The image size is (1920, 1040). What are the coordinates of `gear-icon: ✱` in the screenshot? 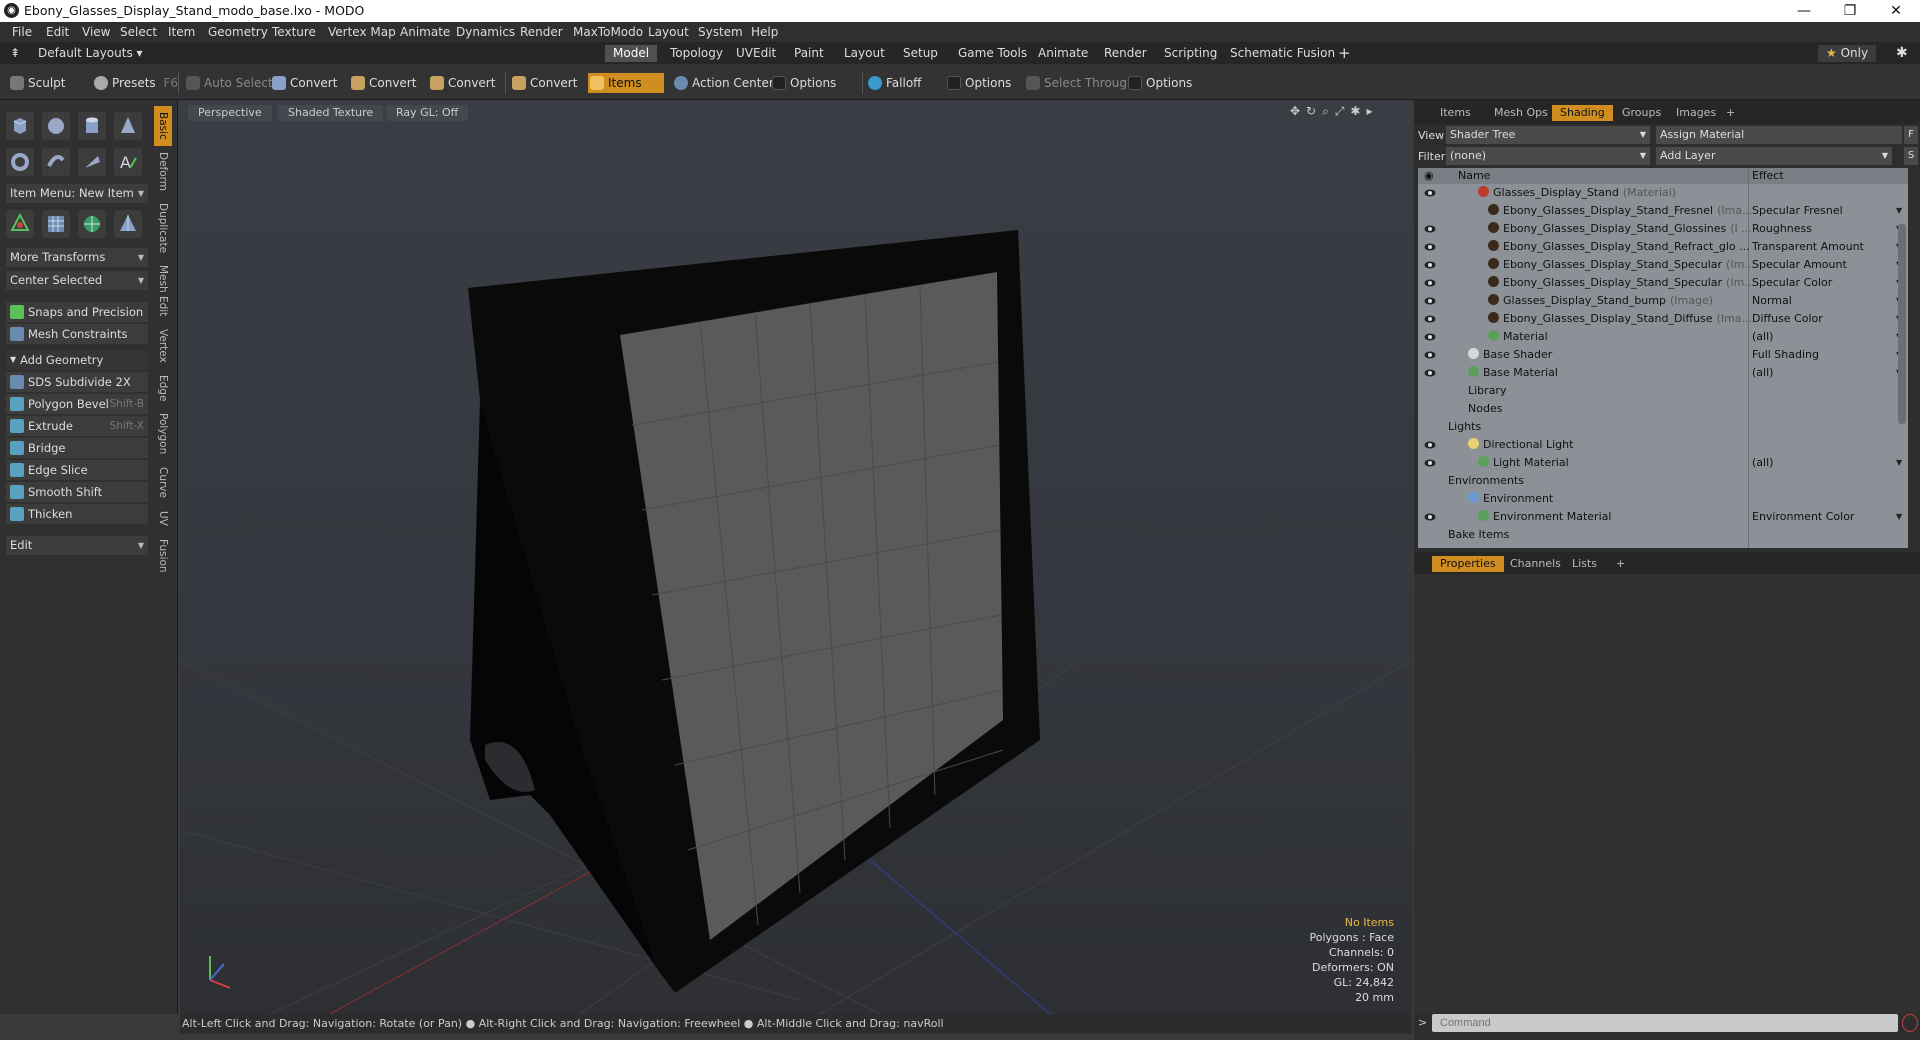 It's located at (1902, 53).